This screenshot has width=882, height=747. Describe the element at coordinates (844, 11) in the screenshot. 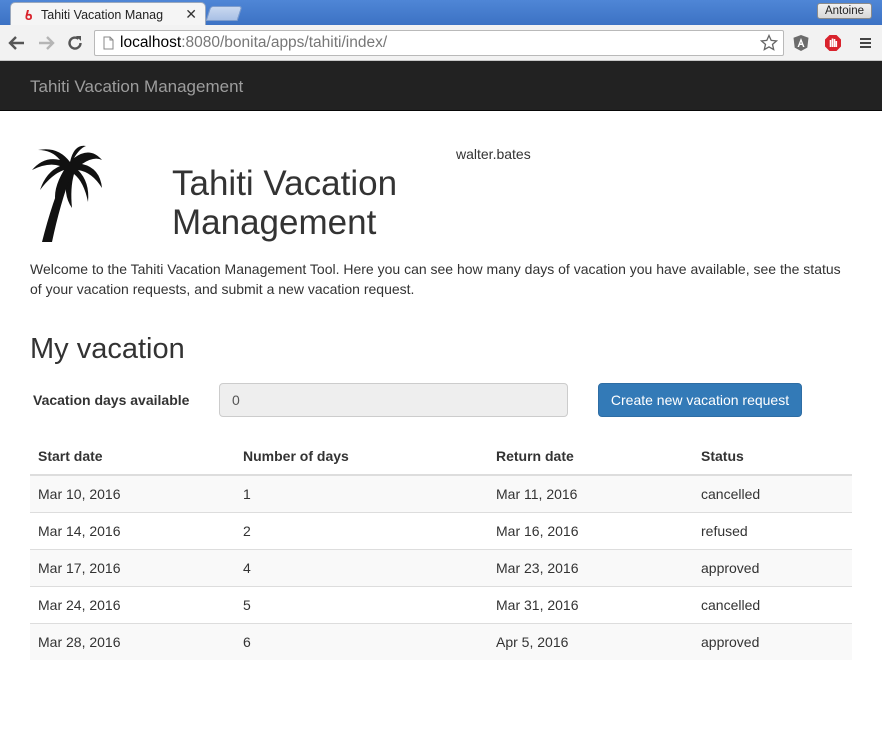

I see `profile-button: Antoine` at that location.